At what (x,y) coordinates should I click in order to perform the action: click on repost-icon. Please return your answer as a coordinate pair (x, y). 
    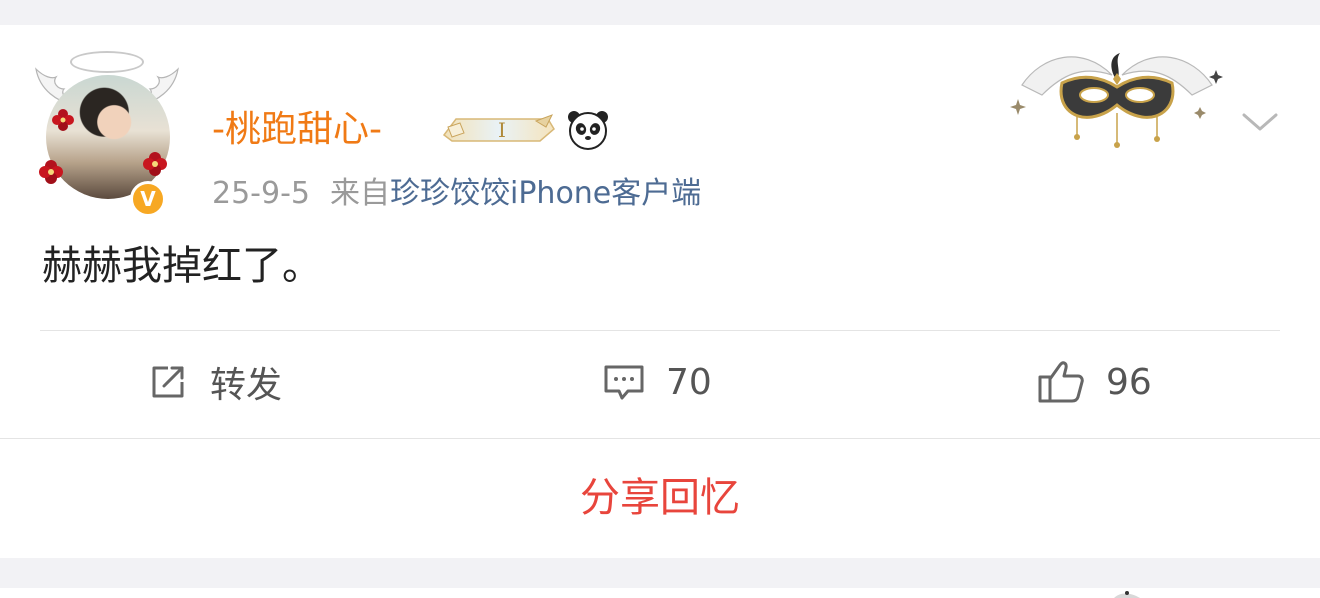
    Looking at the image, I should click on (168, 382).